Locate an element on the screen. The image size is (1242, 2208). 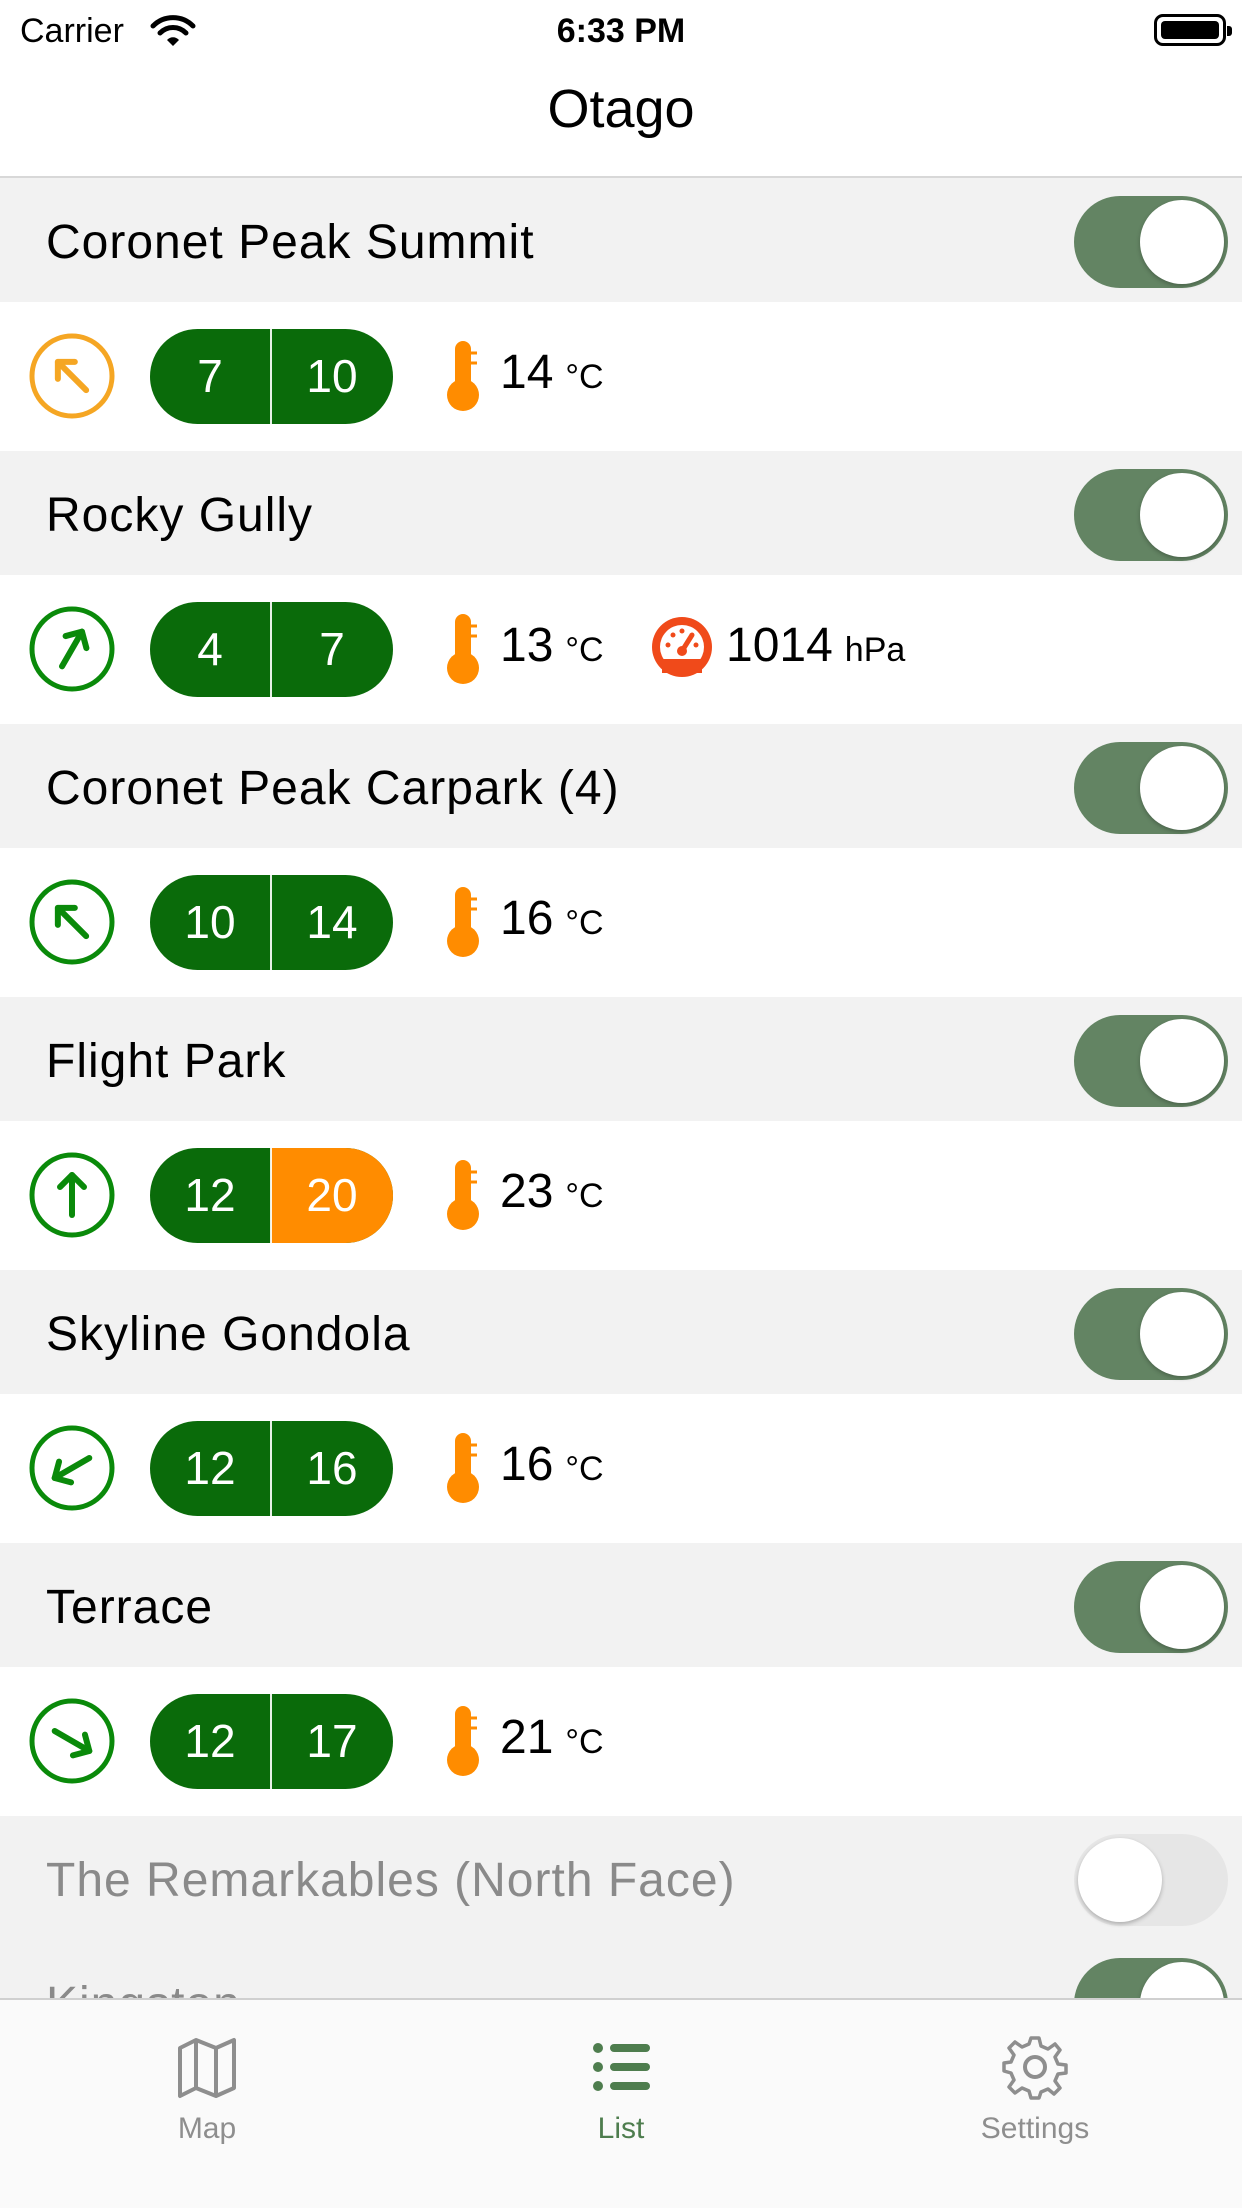
clock: 6:33 PM is located at coordinates (621, 31).